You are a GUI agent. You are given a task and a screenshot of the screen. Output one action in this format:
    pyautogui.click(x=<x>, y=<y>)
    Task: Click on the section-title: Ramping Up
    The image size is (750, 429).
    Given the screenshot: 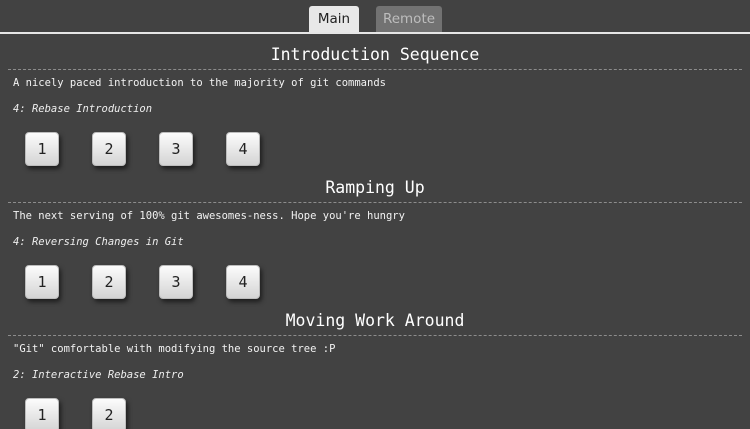 What is the action you would take?
    pyautogui.click(x=375, y=187)
    